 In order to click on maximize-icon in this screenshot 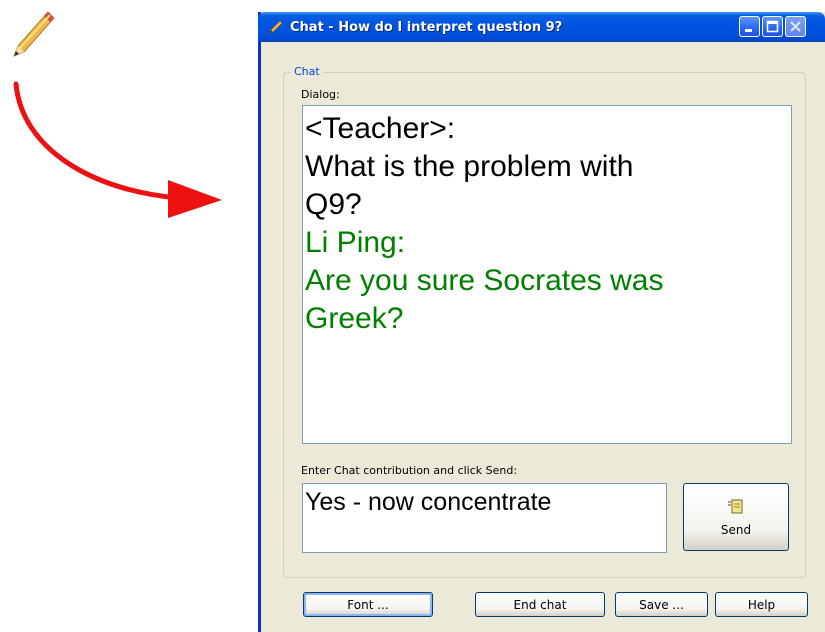, I will do `click(772, 26)`.